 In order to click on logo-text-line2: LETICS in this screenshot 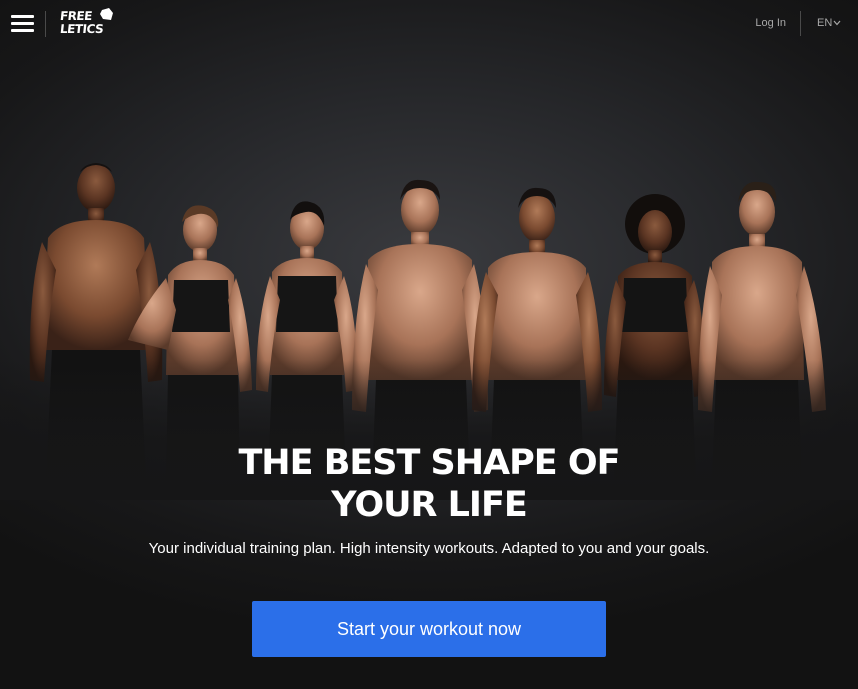, I will do `click(81, 29)`.